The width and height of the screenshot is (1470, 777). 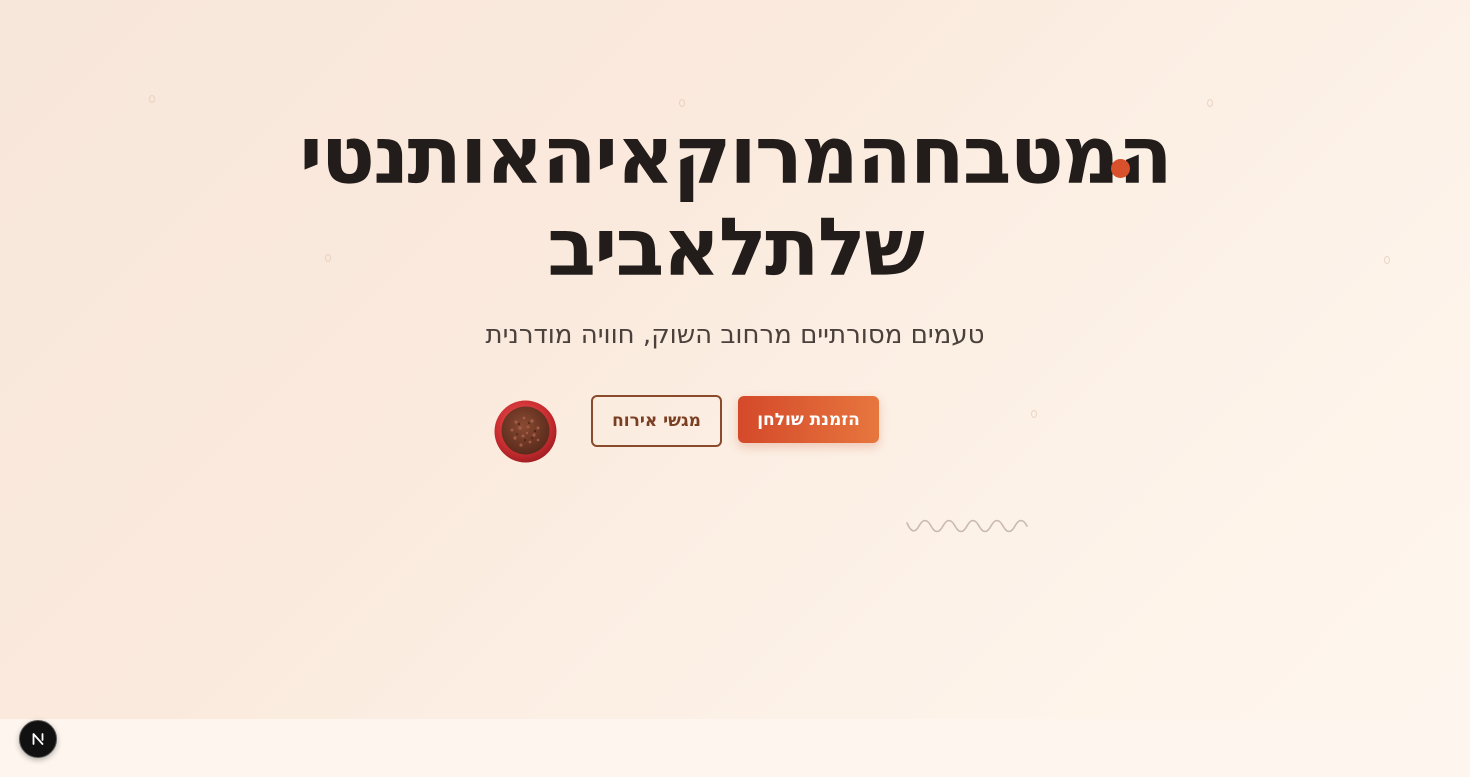 What do you see at coordinates (808, 419) in the screenshot?
I see `reserve-table-button: הזמנת שולחן` at bounding box center [808, 419].